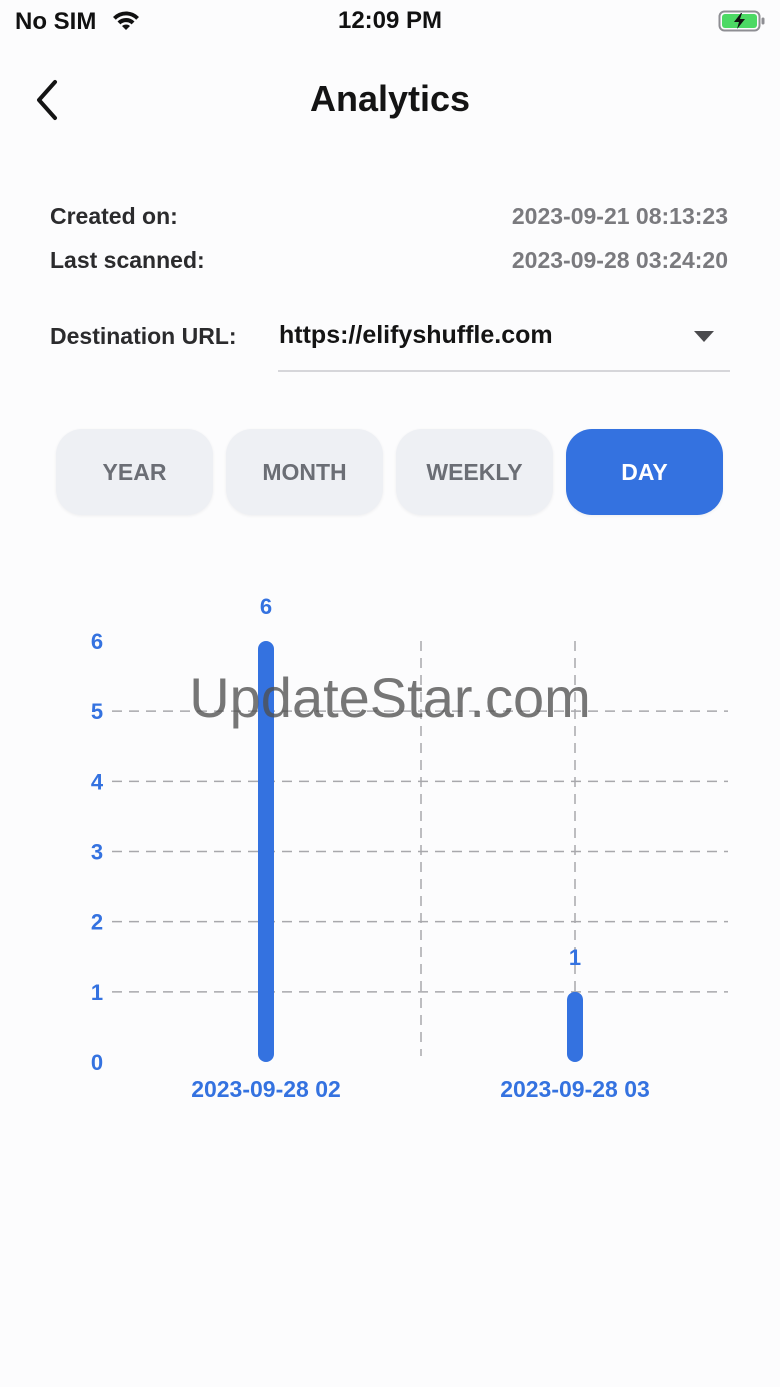  What do you see at coordinates (97, 922) in the screenshot?
I see `y-tick-label: 2` at bounding box center [97, 922].